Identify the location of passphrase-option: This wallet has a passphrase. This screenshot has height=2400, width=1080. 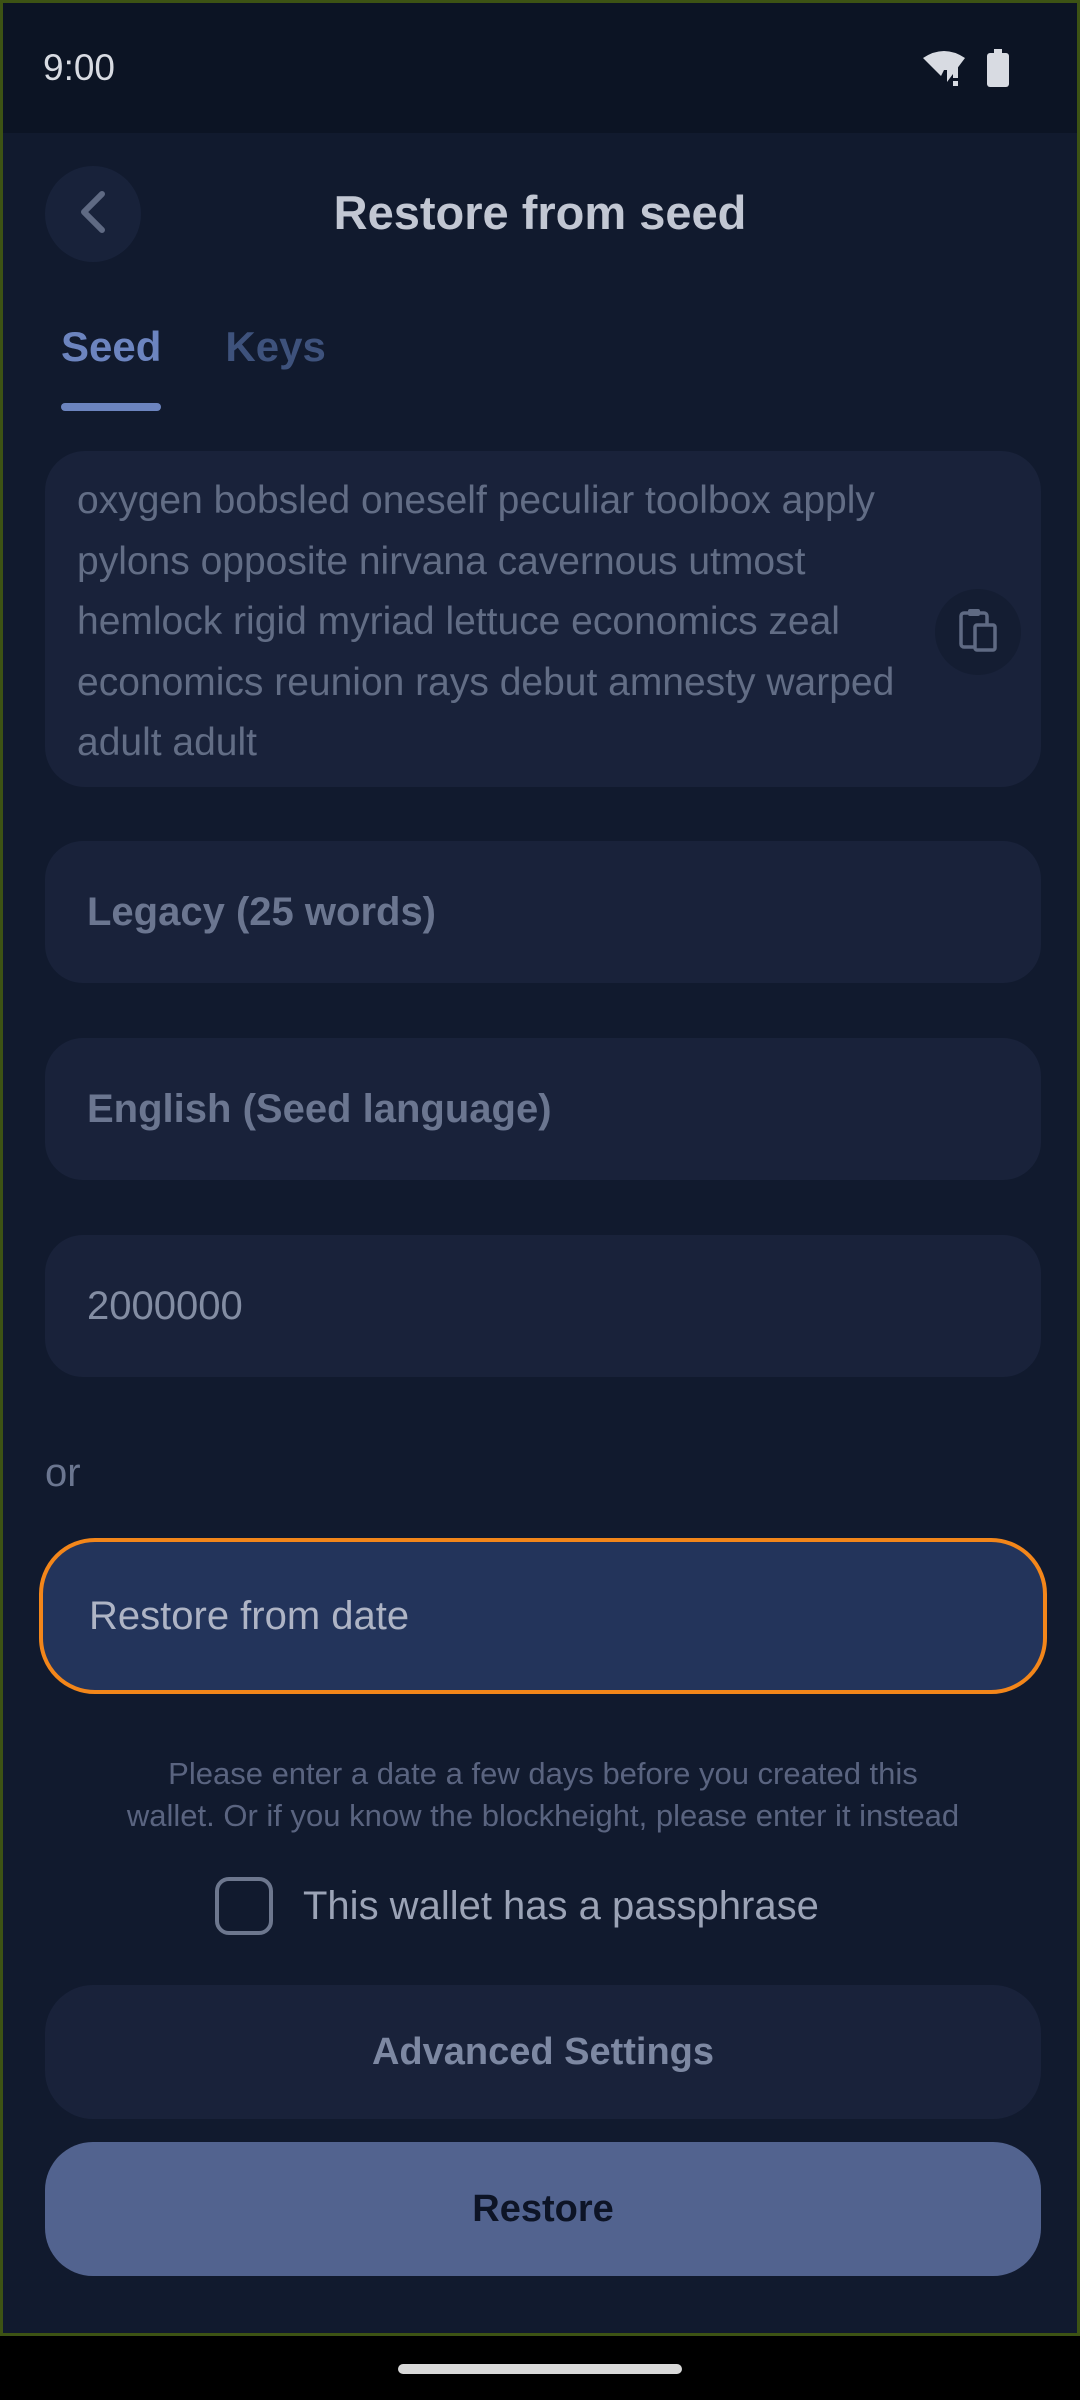
(517, 1906).